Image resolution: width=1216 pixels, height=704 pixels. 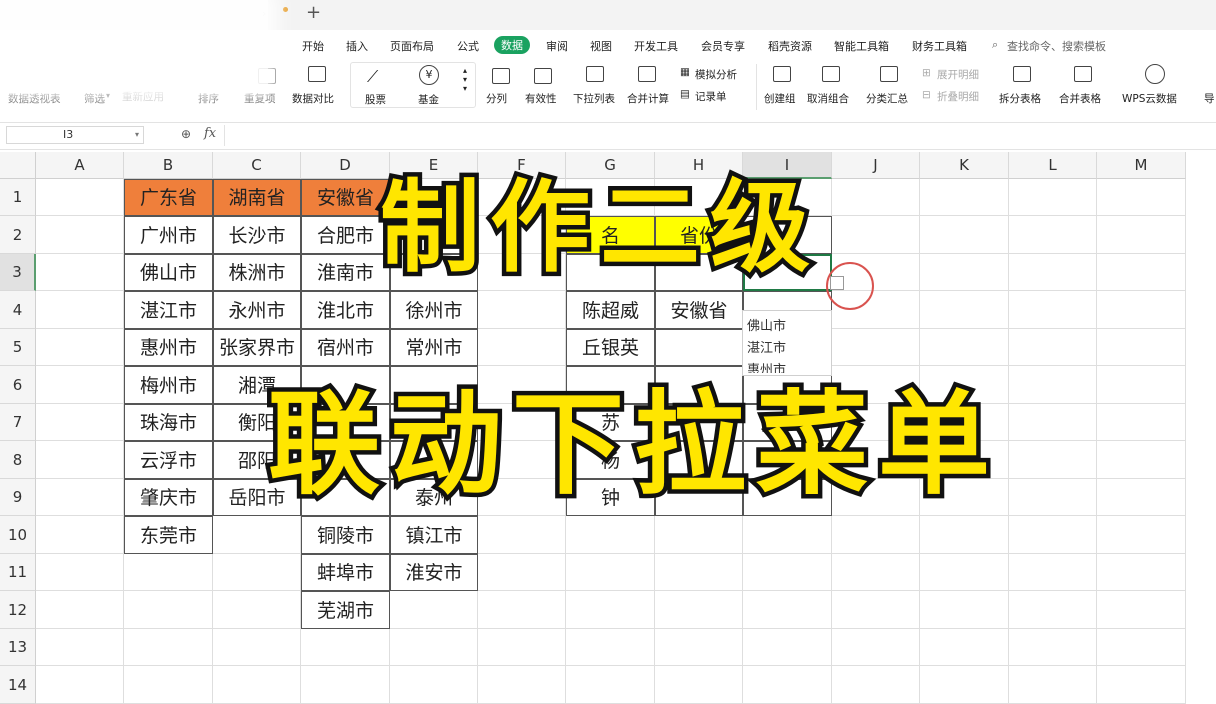 I want to click on city-cell: 淮北市, so click(x=345, y=310).